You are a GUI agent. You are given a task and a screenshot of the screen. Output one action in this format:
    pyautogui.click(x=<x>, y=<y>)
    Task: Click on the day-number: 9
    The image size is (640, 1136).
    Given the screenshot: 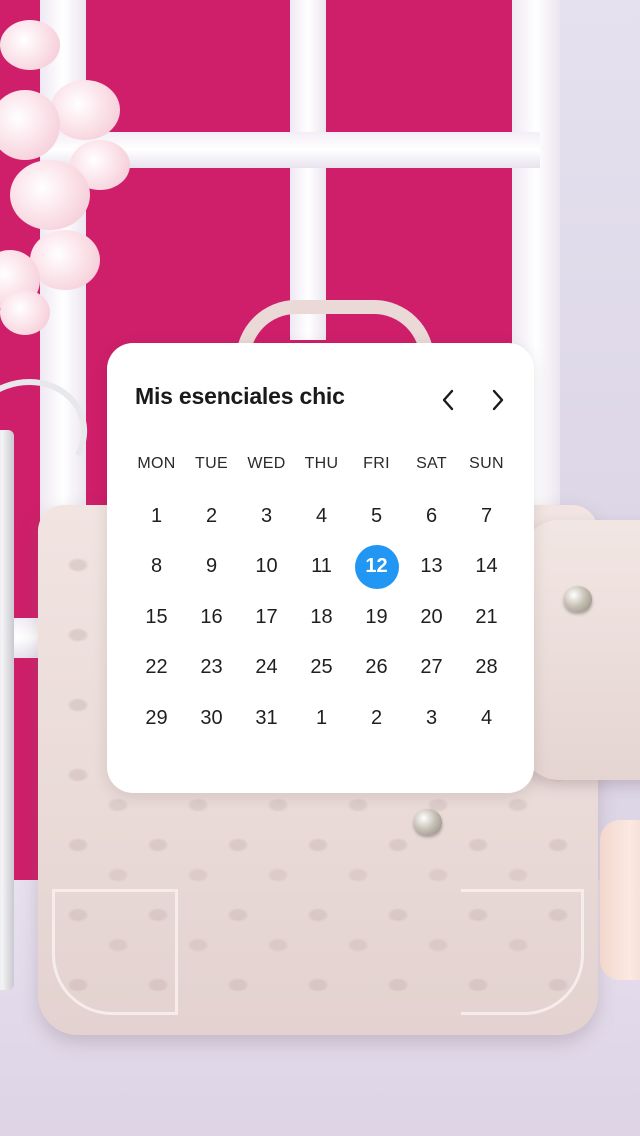 What is the action you would take?
    pyautogui.click(x=211, y=566)
    